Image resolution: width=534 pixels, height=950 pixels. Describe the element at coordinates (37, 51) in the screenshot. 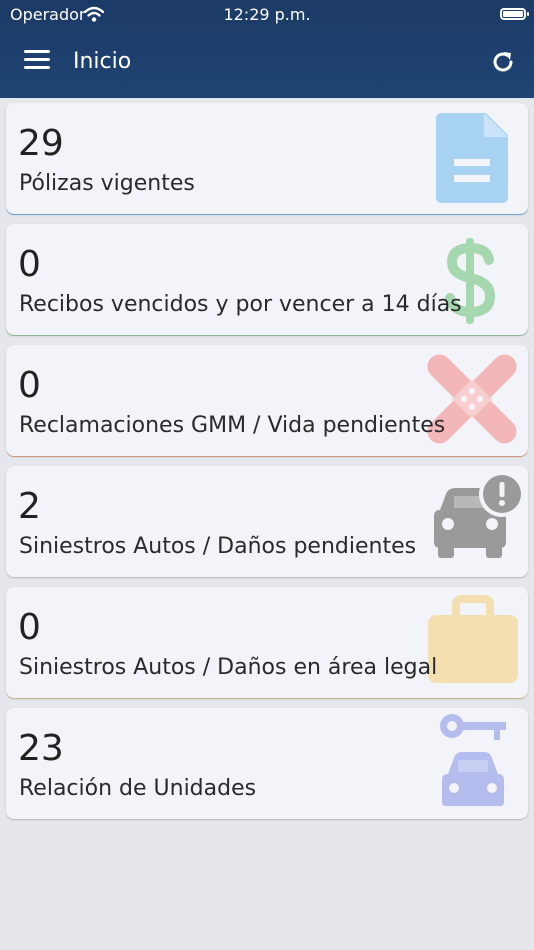

I see `hamburger-menu-icon` at that location.